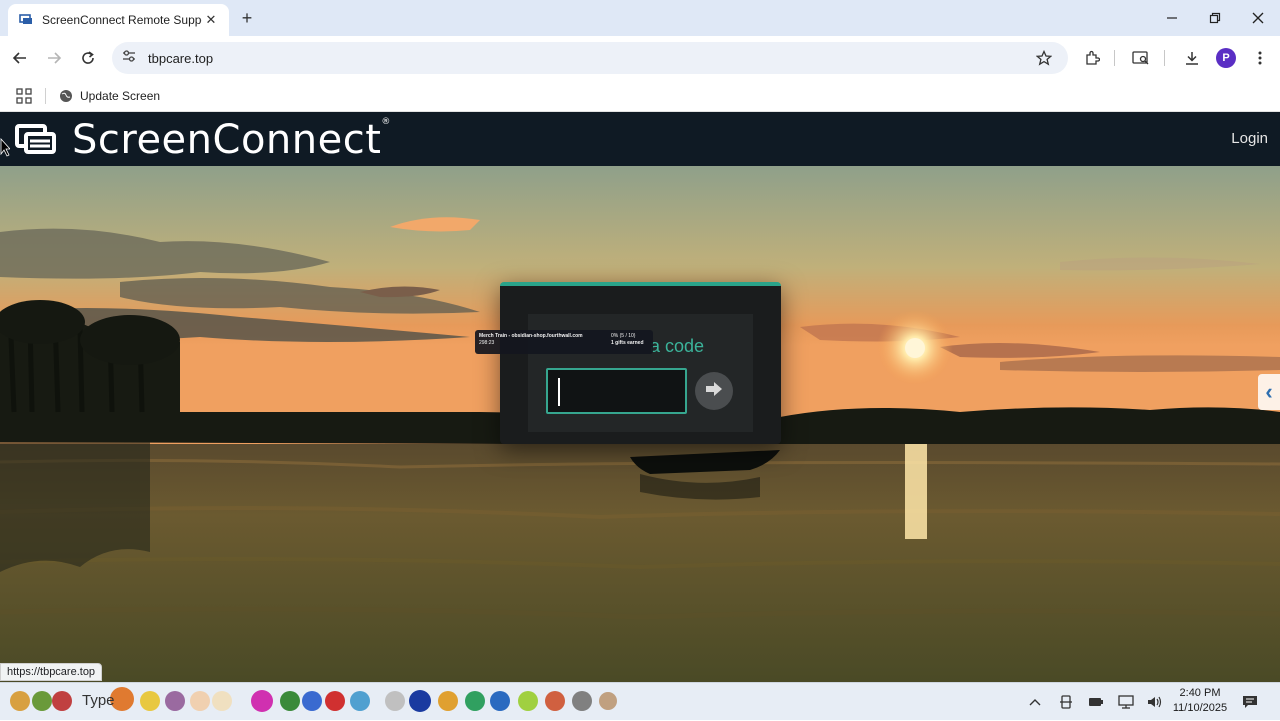 This screenshot has width=1280, height=721. Describe the element at coordinates (45, 96) in the screenshot. I see `bookmarks-divider` at that location.